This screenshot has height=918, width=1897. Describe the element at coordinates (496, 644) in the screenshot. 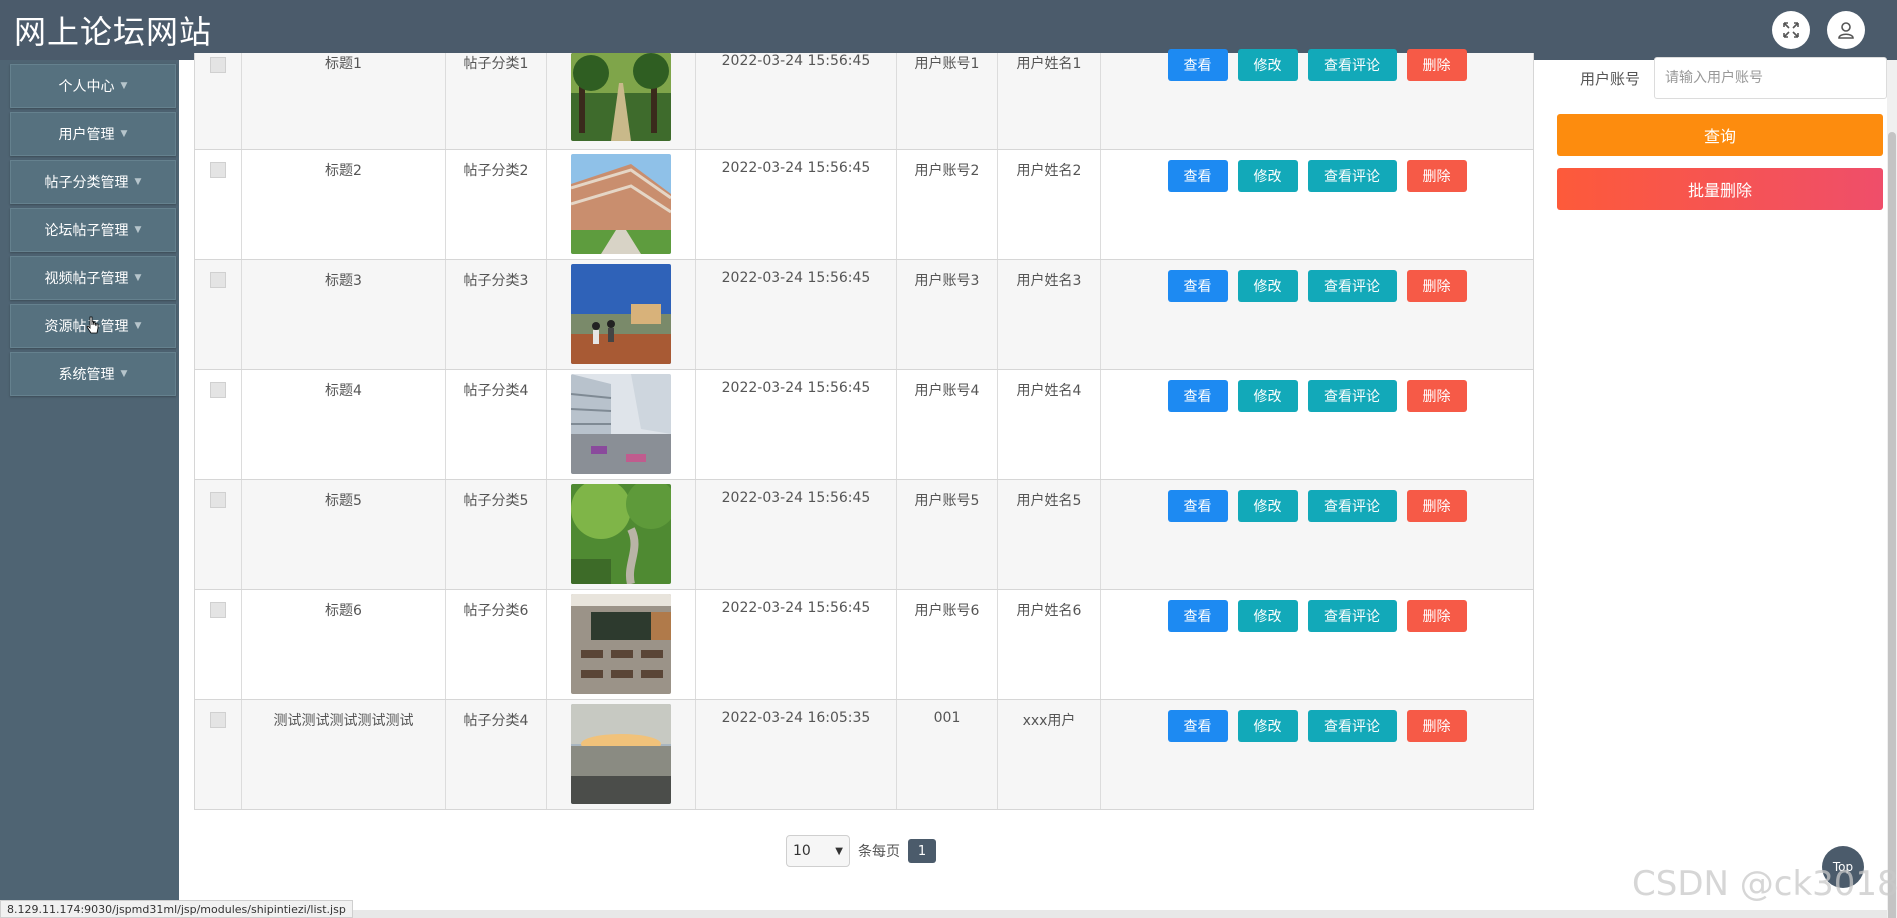

I see `category-cell: 帖子分类6` at that location.